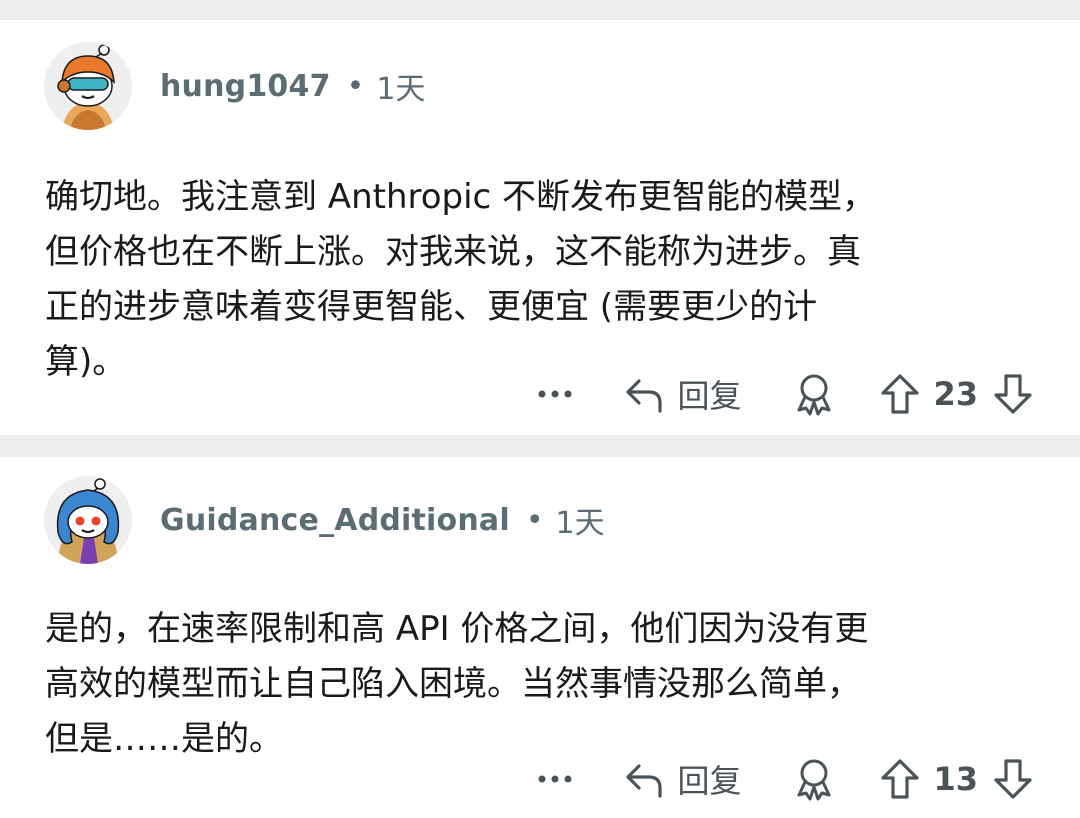  I want to click on vote-score: 23, so click(955, 394).